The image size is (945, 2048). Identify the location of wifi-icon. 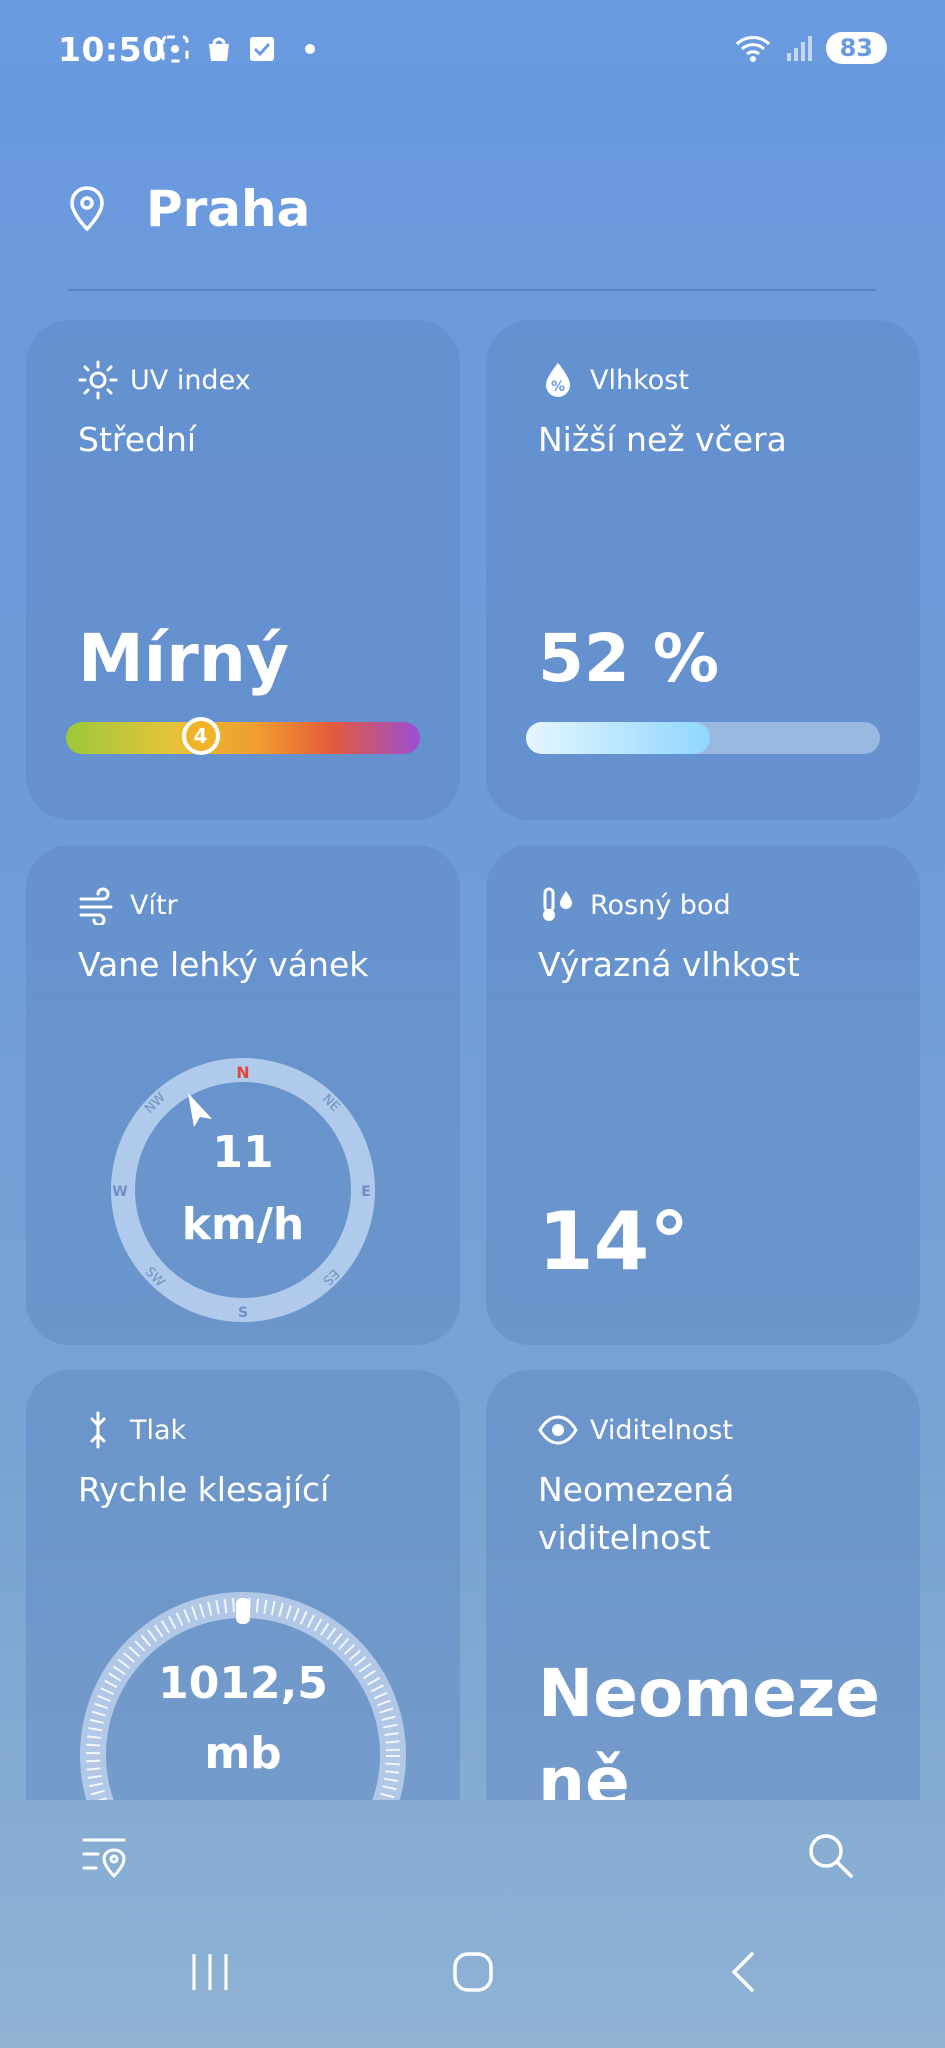
(752, 49).